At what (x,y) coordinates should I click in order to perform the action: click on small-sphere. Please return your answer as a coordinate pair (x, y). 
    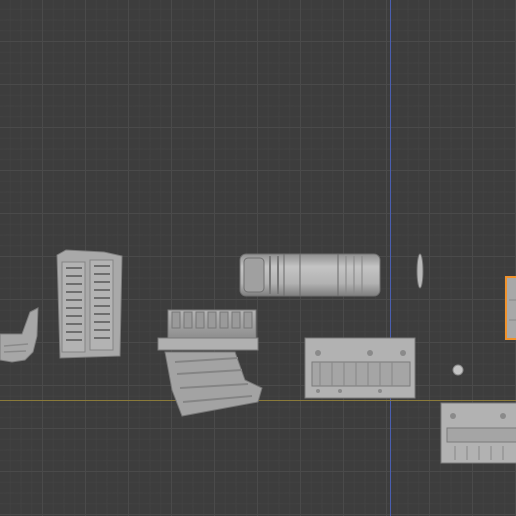
    Looking at the image, I should click on (458, 370).